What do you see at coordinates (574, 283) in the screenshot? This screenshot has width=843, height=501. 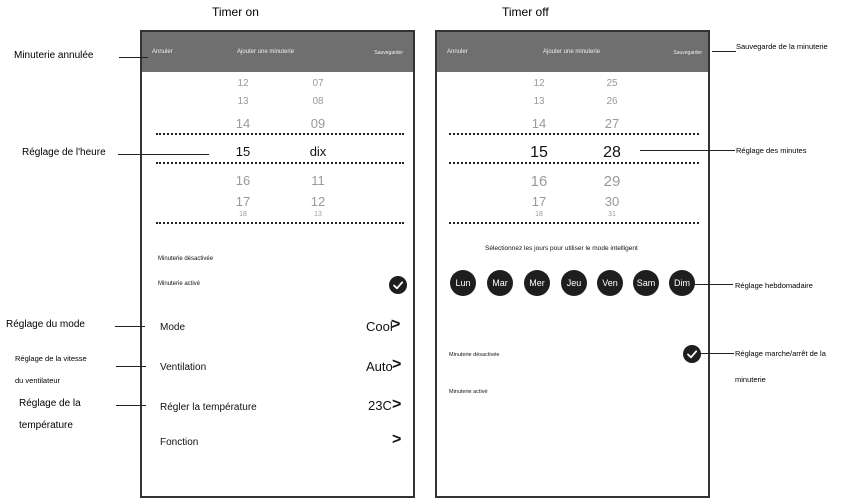 I see `day-thursday-button: Jeu` at bounding box center [574, 283].